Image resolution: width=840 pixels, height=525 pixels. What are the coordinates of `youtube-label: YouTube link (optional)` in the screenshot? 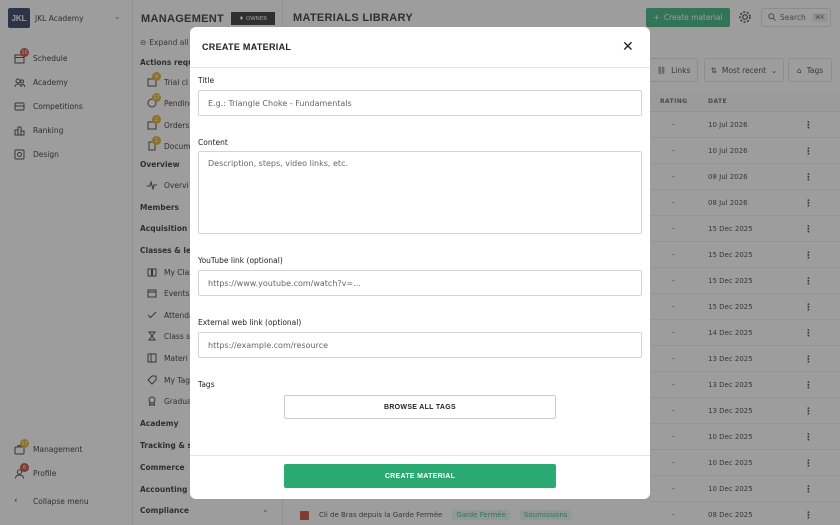 It's located at (240, 260).